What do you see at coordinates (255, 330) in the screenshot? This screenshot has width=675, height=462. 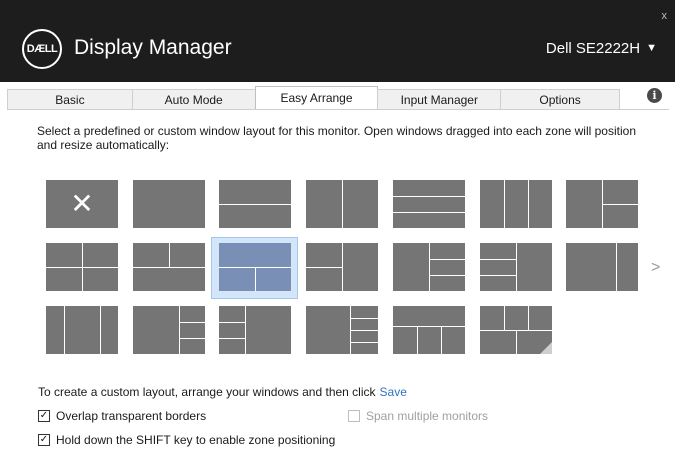 I see `layout-left-3-right-wide` at bounding box center [255, 330].